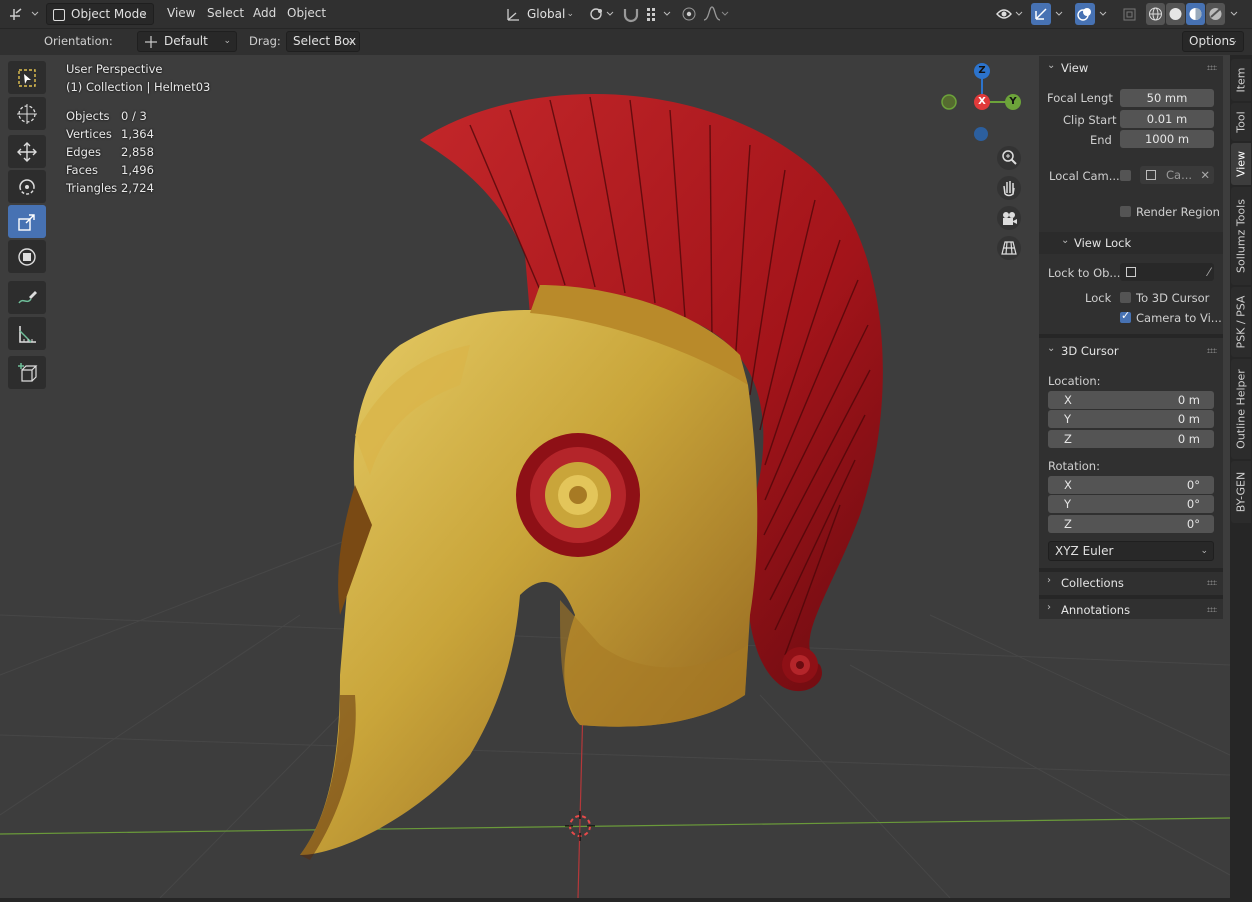 This screenshot has height=902, width=1252. What do you see at coordinates (27, 151) in the screenshot?
I see `move-tool` at bounding box center [27, 151].